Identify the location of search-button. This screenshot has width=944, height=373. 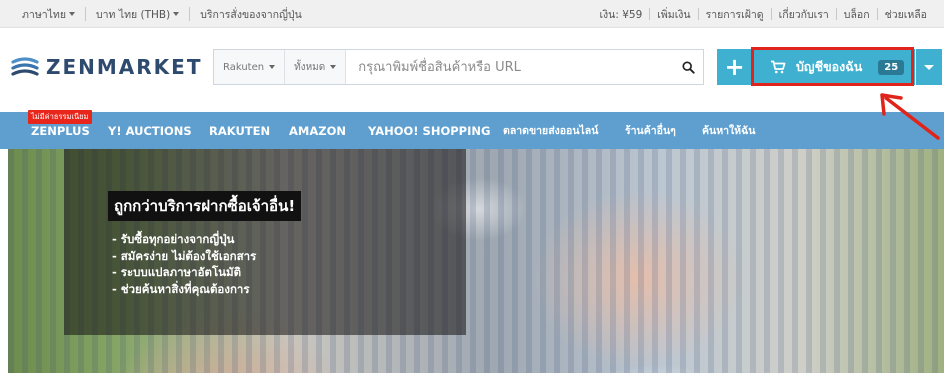
(688, 67).